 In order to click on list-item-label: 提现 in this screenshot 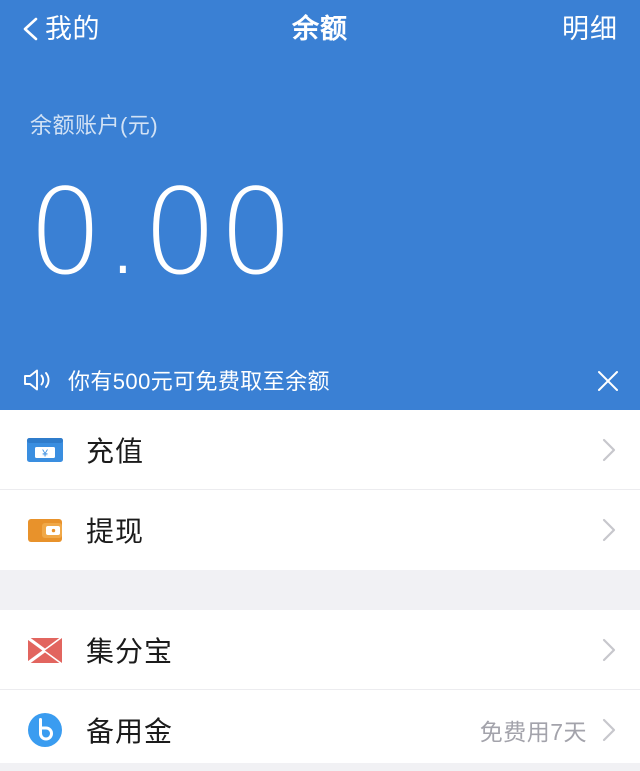, I will do `click(115, 531)`.